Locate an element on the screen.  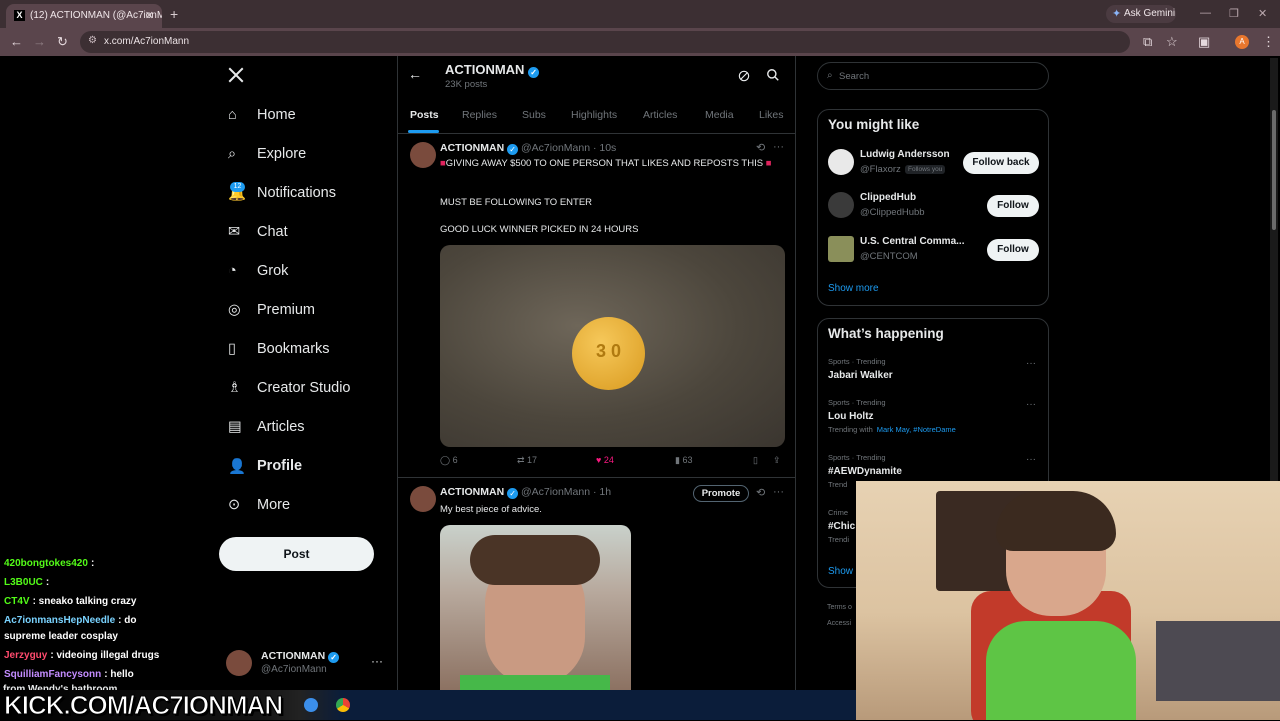
cast-icon: ⧉ is located at coordinates (1147, 42).